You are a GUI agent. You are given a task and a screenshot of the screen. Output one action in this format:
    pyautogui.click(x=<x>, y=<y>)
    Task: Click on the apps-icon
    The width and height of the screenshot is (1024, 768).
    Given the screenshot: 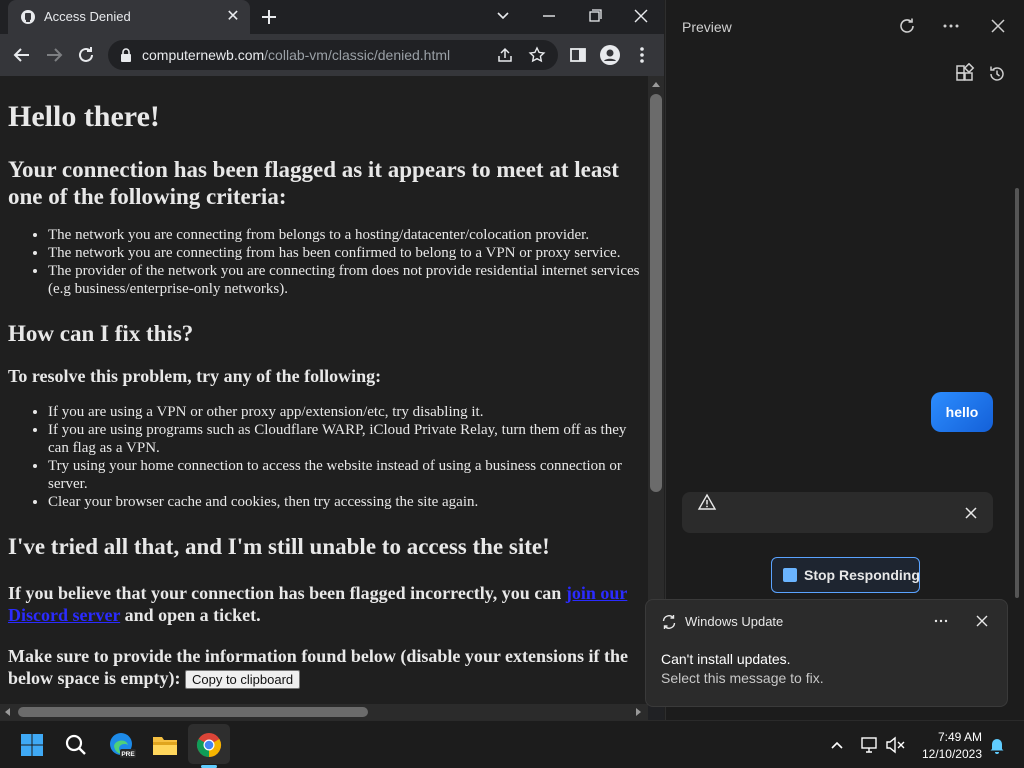 What is the action you would take?
    pyautogui.click(x=965, y=74)
    